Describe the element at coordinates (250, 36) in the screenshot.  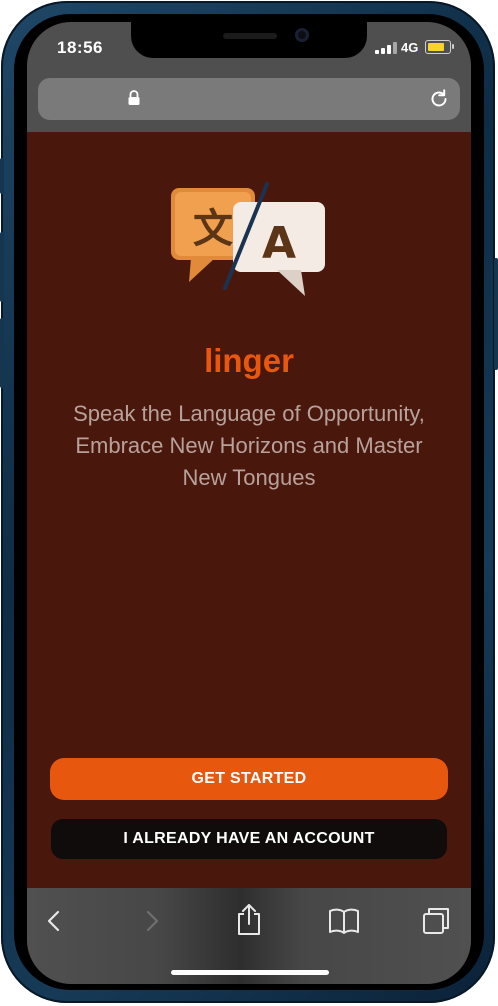
I see `speaker` at that location.